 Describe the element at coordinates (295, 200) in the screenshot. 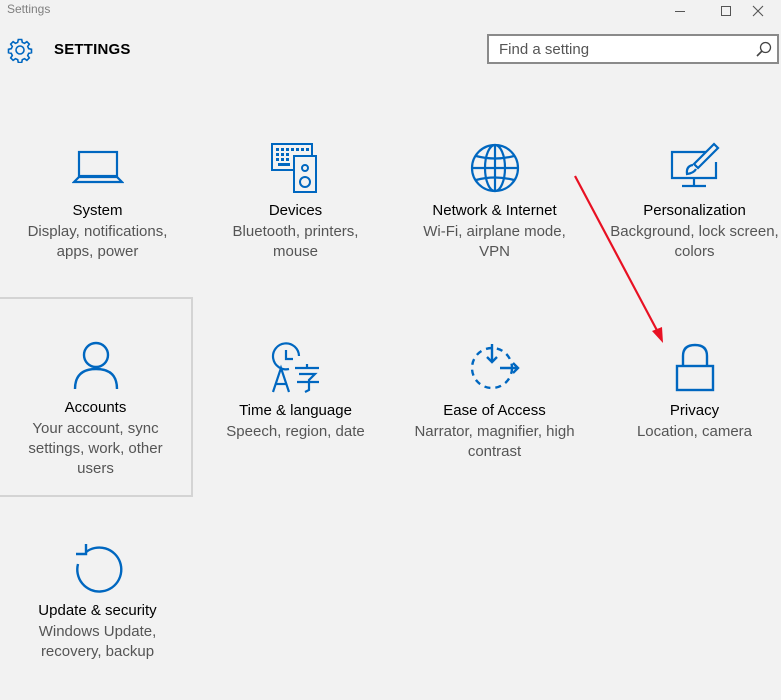

I see `tile-devices: Devices Bluetooth, printers, mouse` at that location.